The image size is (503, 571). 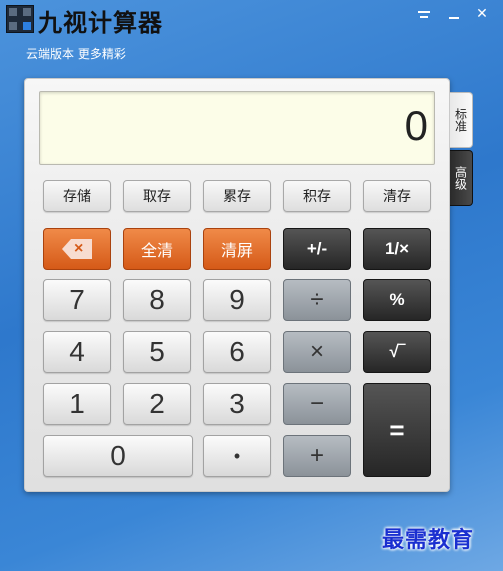 I want to click on minimize-button, so click(x=454, y=14).